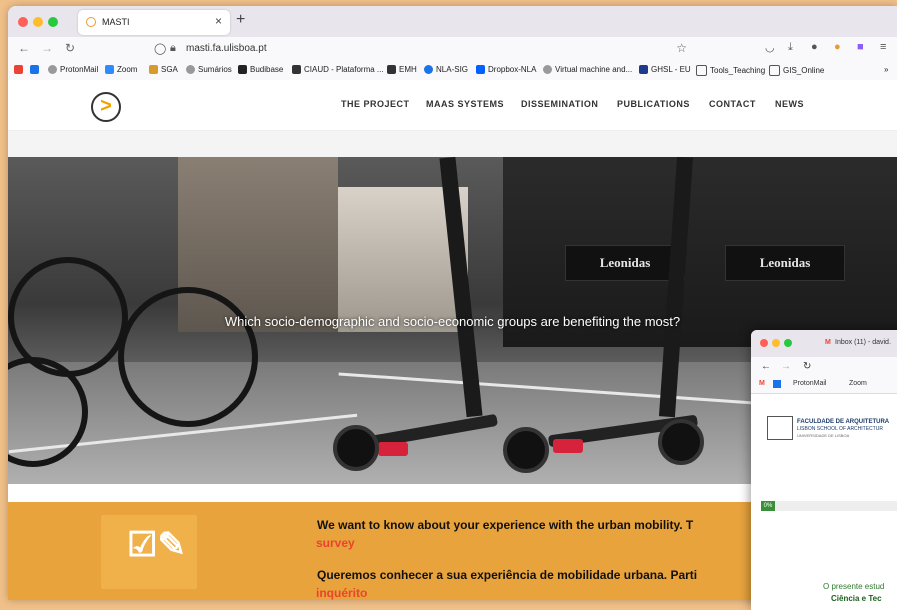  I want to click on lock-icon: 🔒︎, so click(173, 48).